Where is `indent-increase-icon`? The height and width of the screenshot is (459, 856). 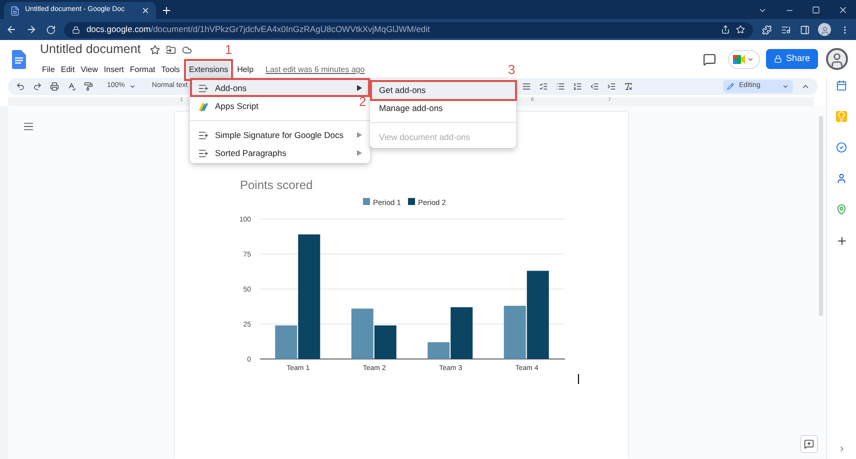 indent-increase-icon is located at coordinates (611, 86).